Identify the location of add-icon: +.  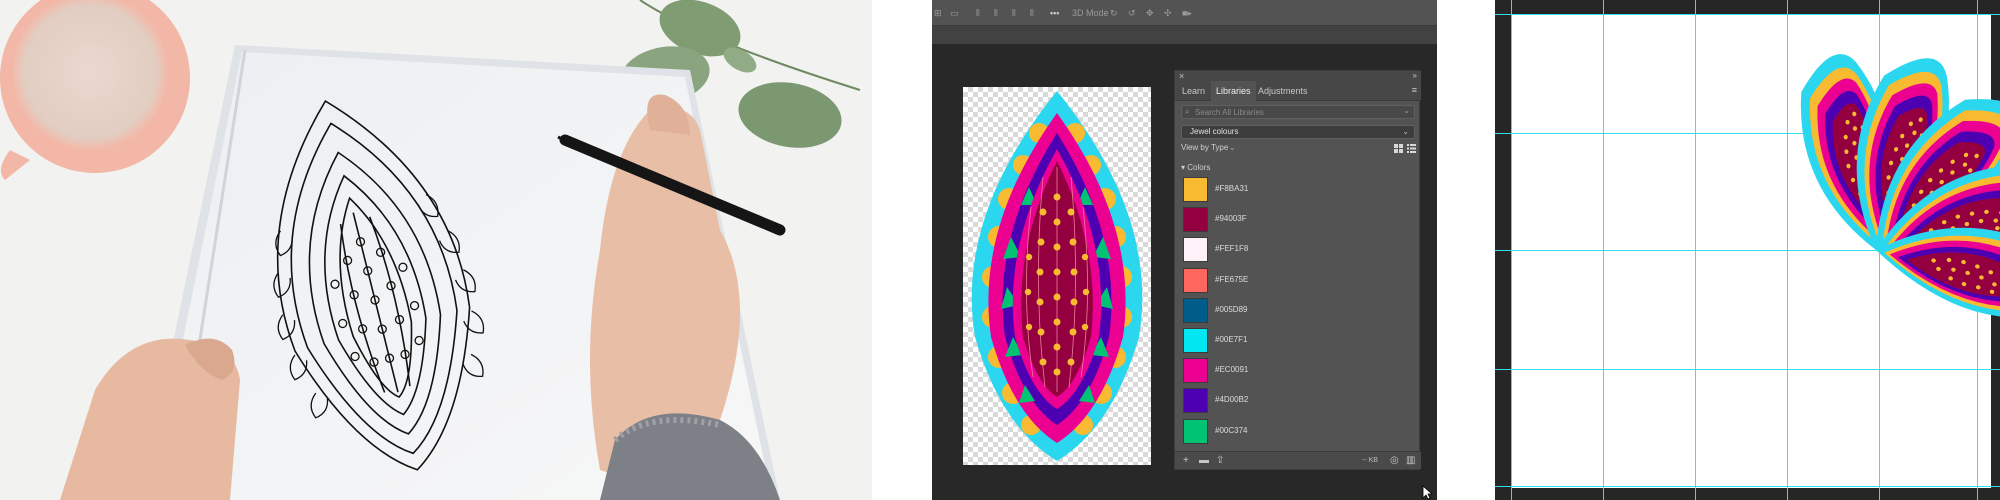
(1186, 460).